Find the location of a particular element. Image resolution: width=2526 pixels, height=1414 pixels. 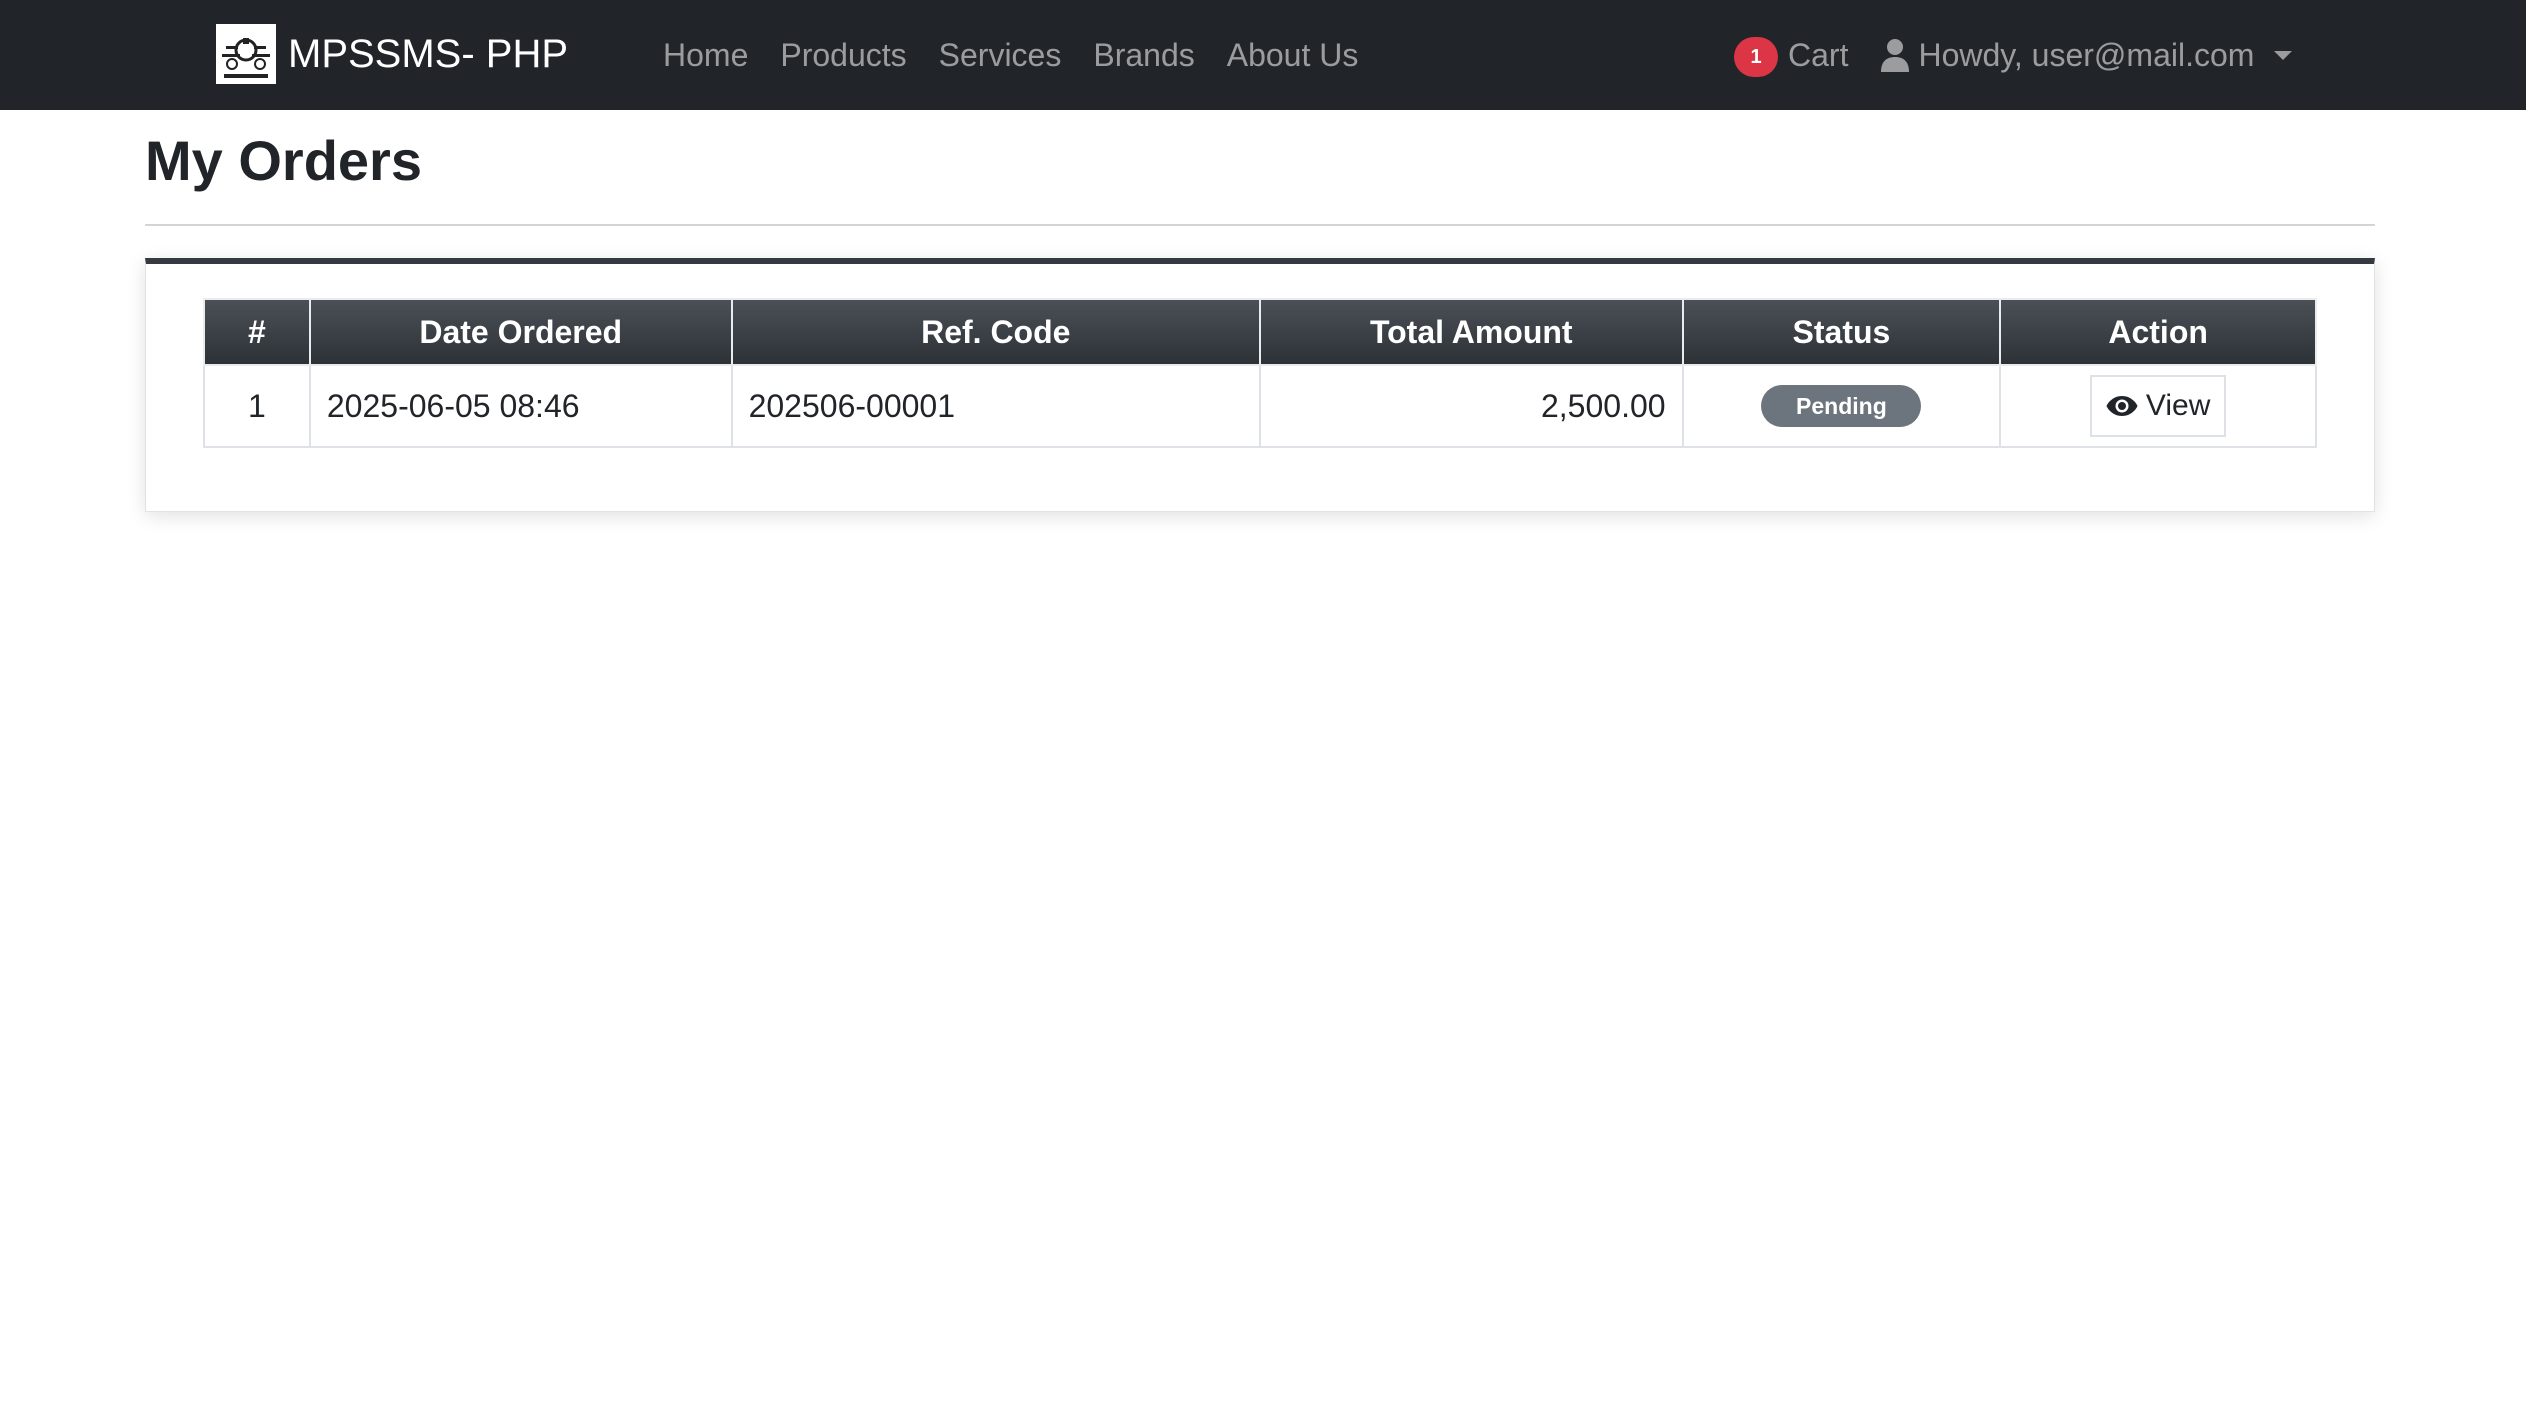

user-dropdown-toggle: Howdy, user@mail.com is located at coordinates (2086, 55).